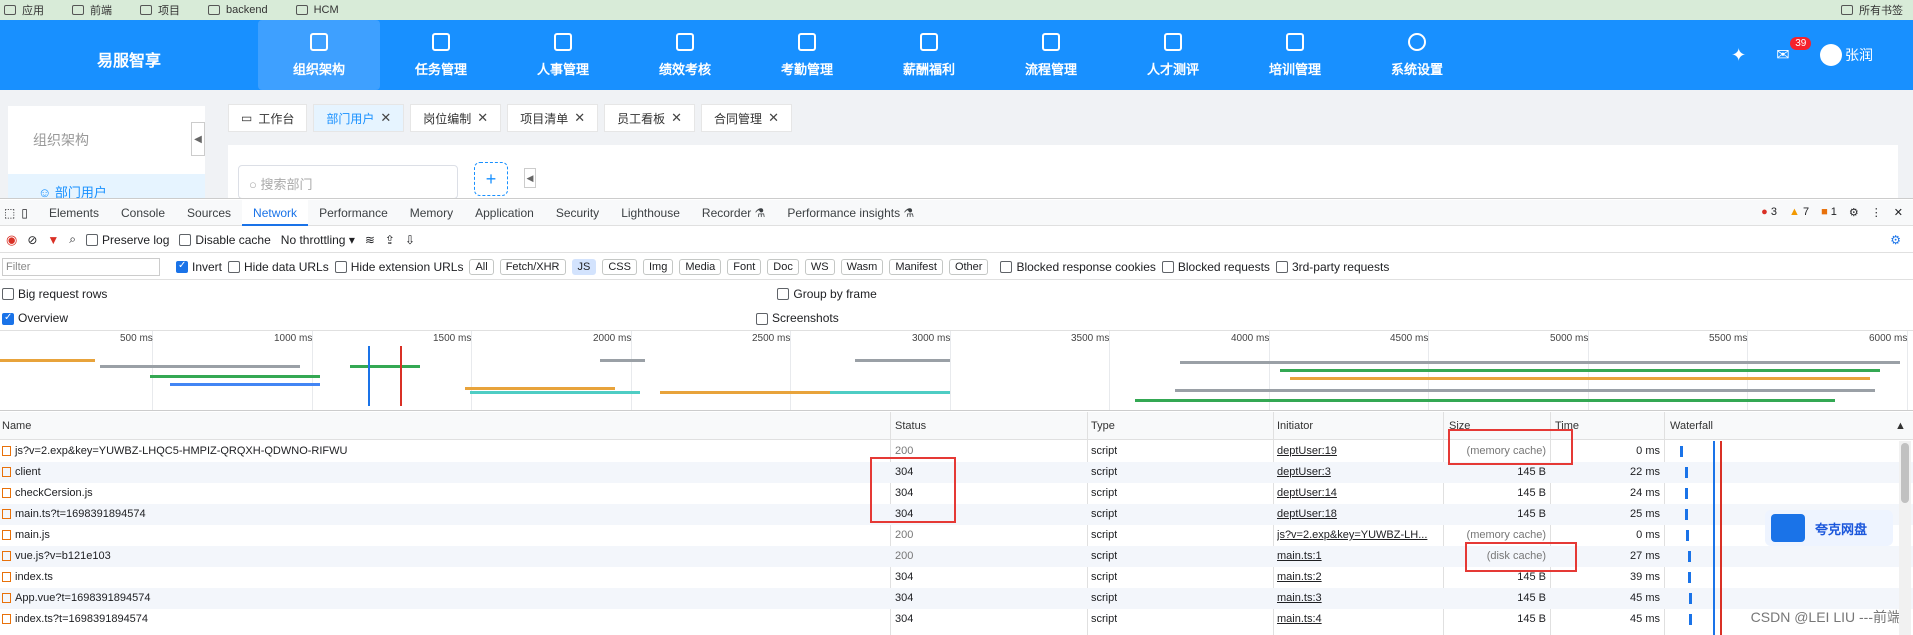 The image size is (1913, 635). I want to click on col-waterfall: Waterfall, so click(1691, 426).